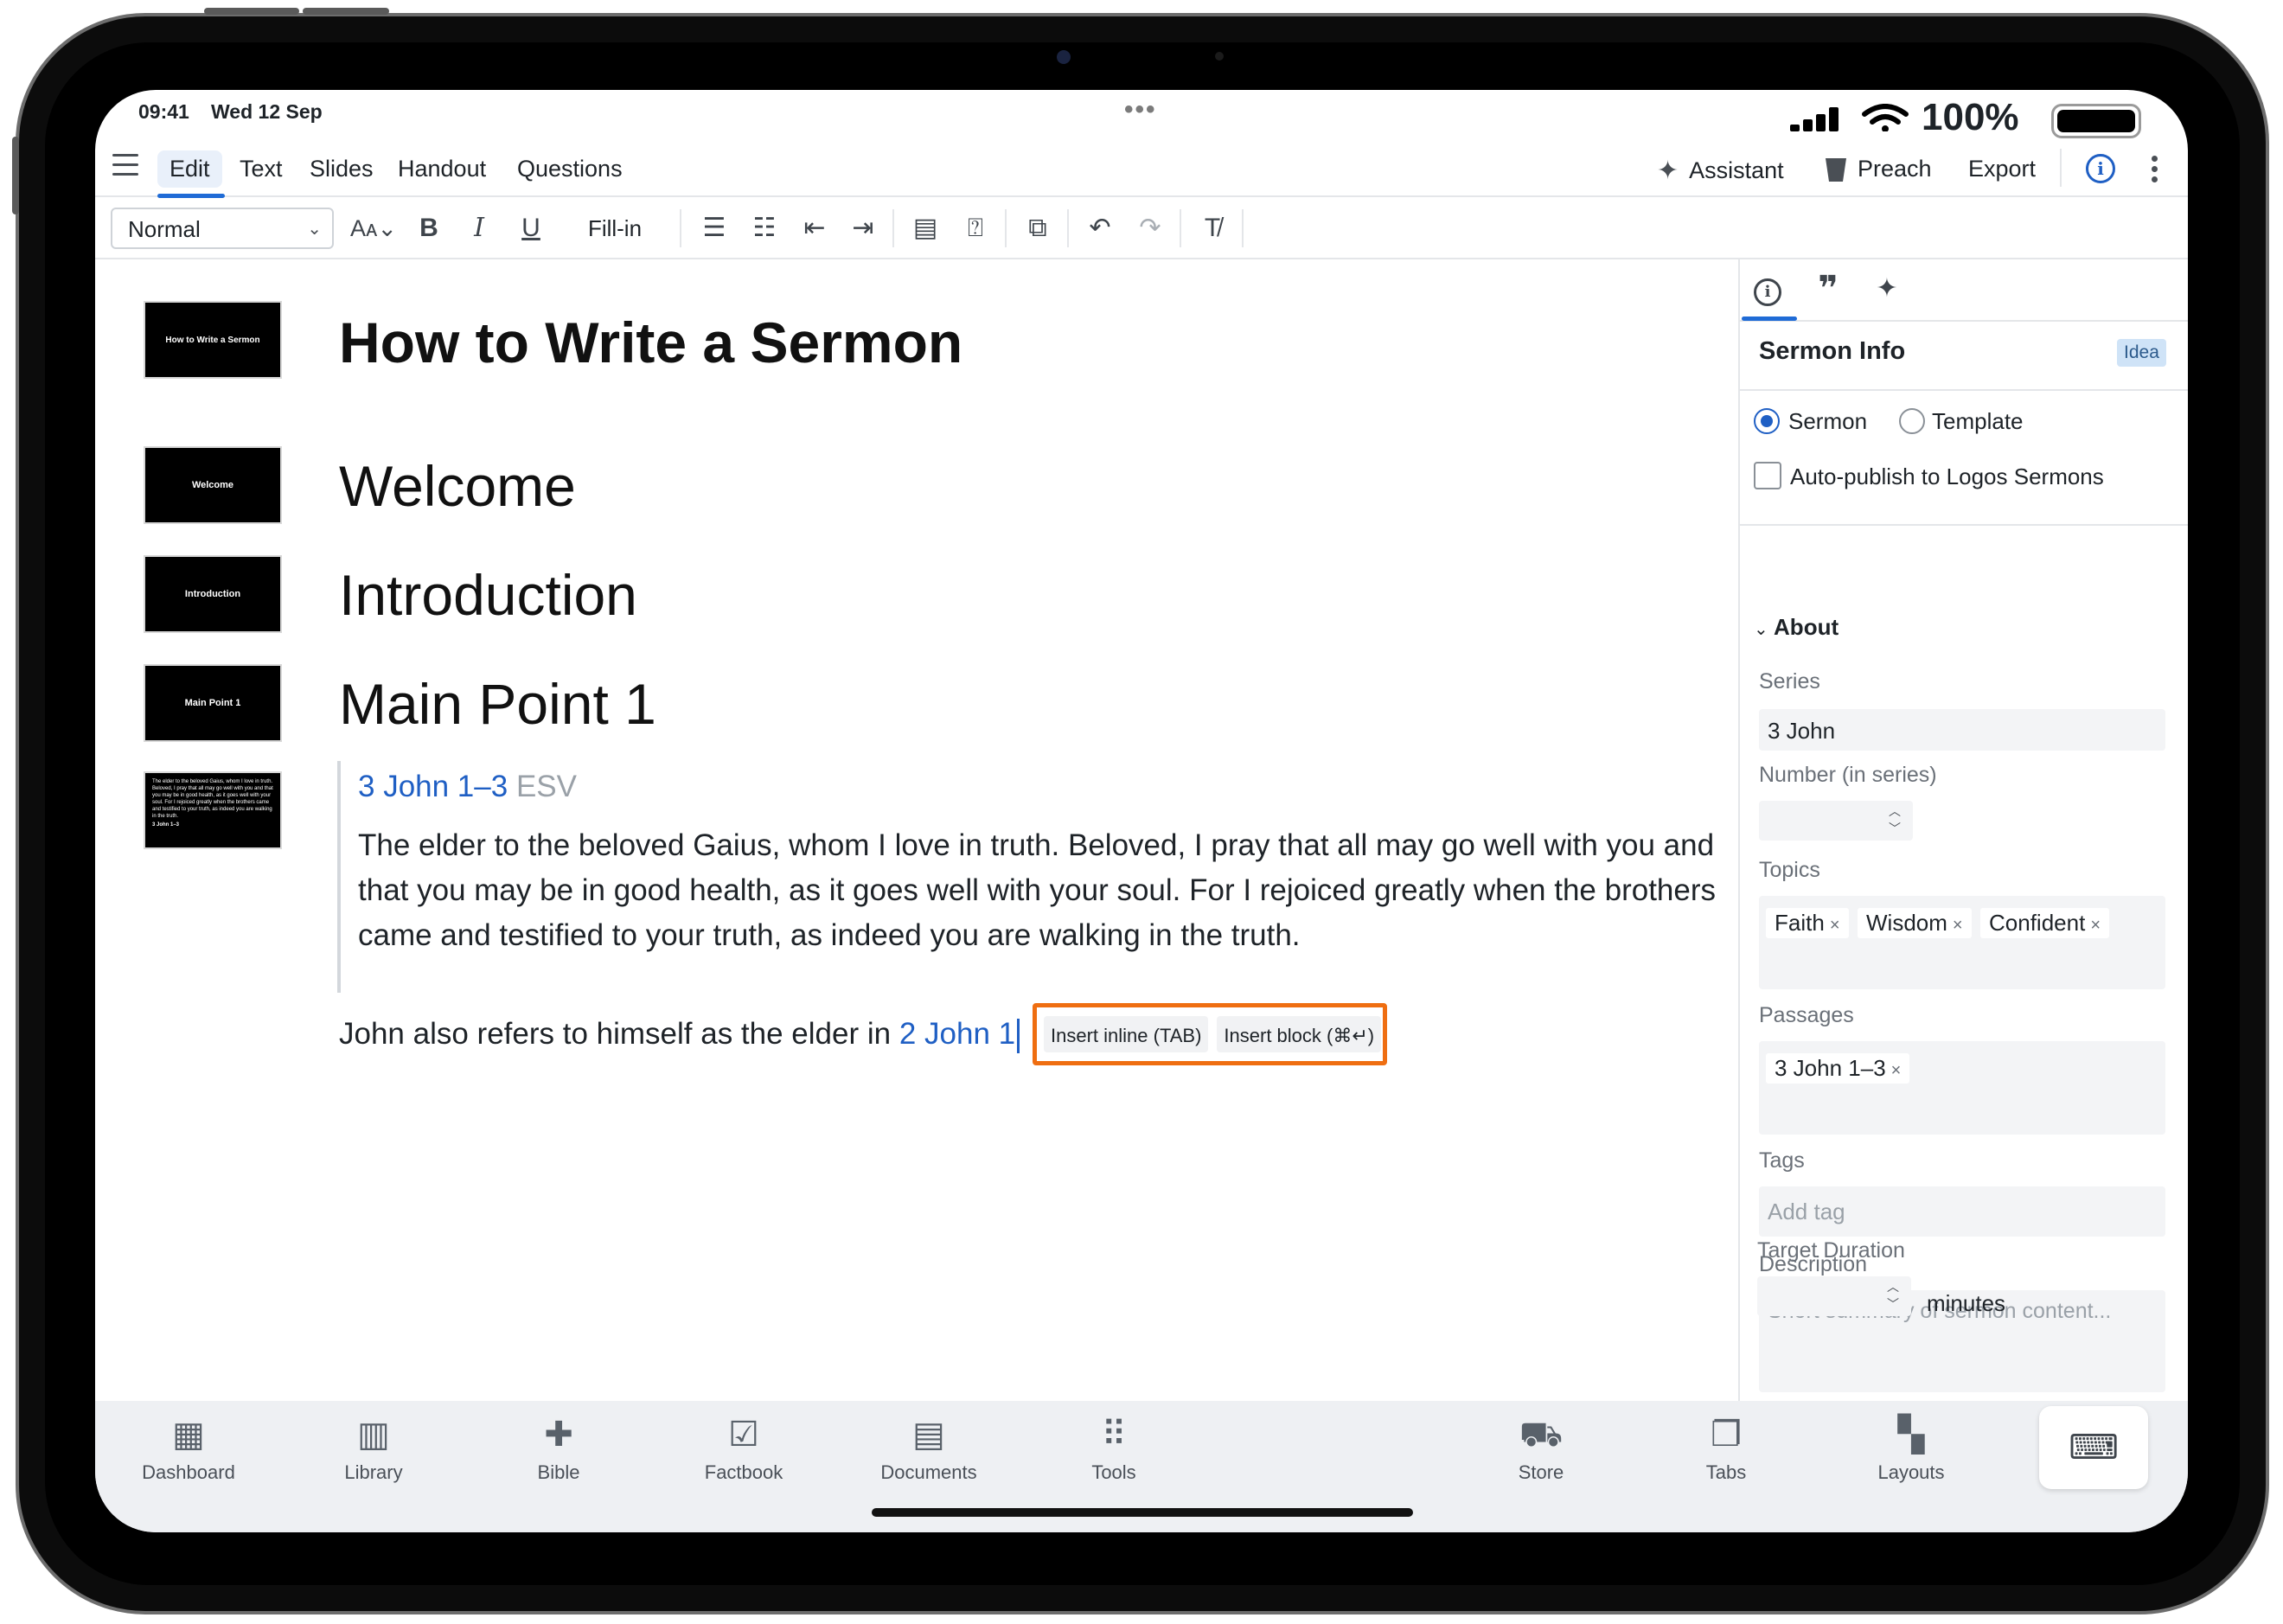 Image resolution: width=2283 pixels, height=1624 pixels. What do you see at coordinates (213, 340) in the screenshot?
I see `slide-thumbnail: How to Write a Sermon` at bounding box center [213, 340].